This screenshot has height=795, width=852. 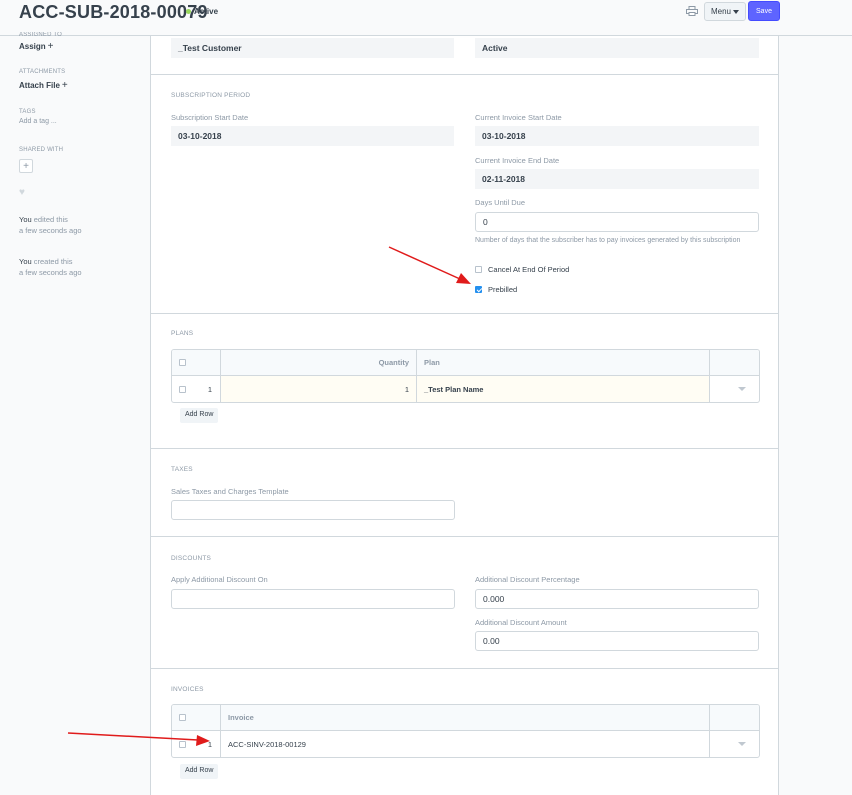 I want to click on current-invoice-start-date-field: 03-10-2018, so click(x=617, y=136).